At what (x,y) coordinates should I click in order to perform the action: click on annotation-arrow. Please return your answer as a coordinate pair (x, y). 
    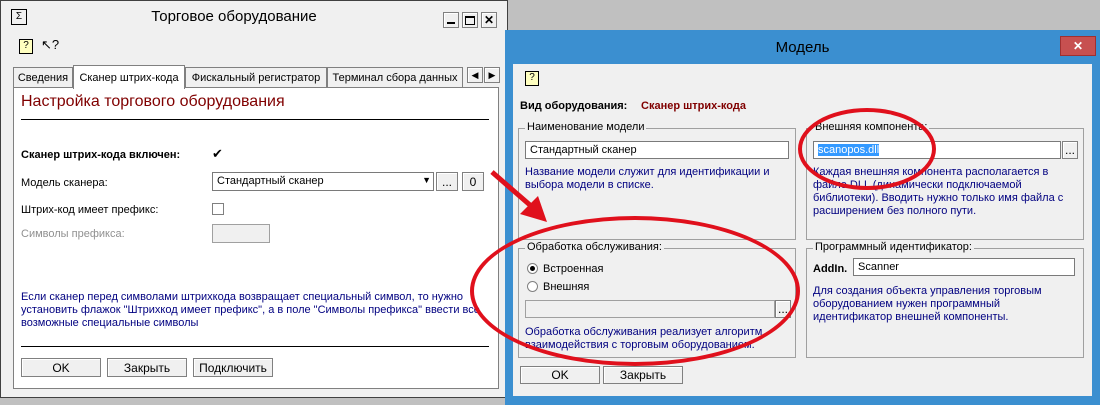
    Looking at the image, I should click on (518, 196).